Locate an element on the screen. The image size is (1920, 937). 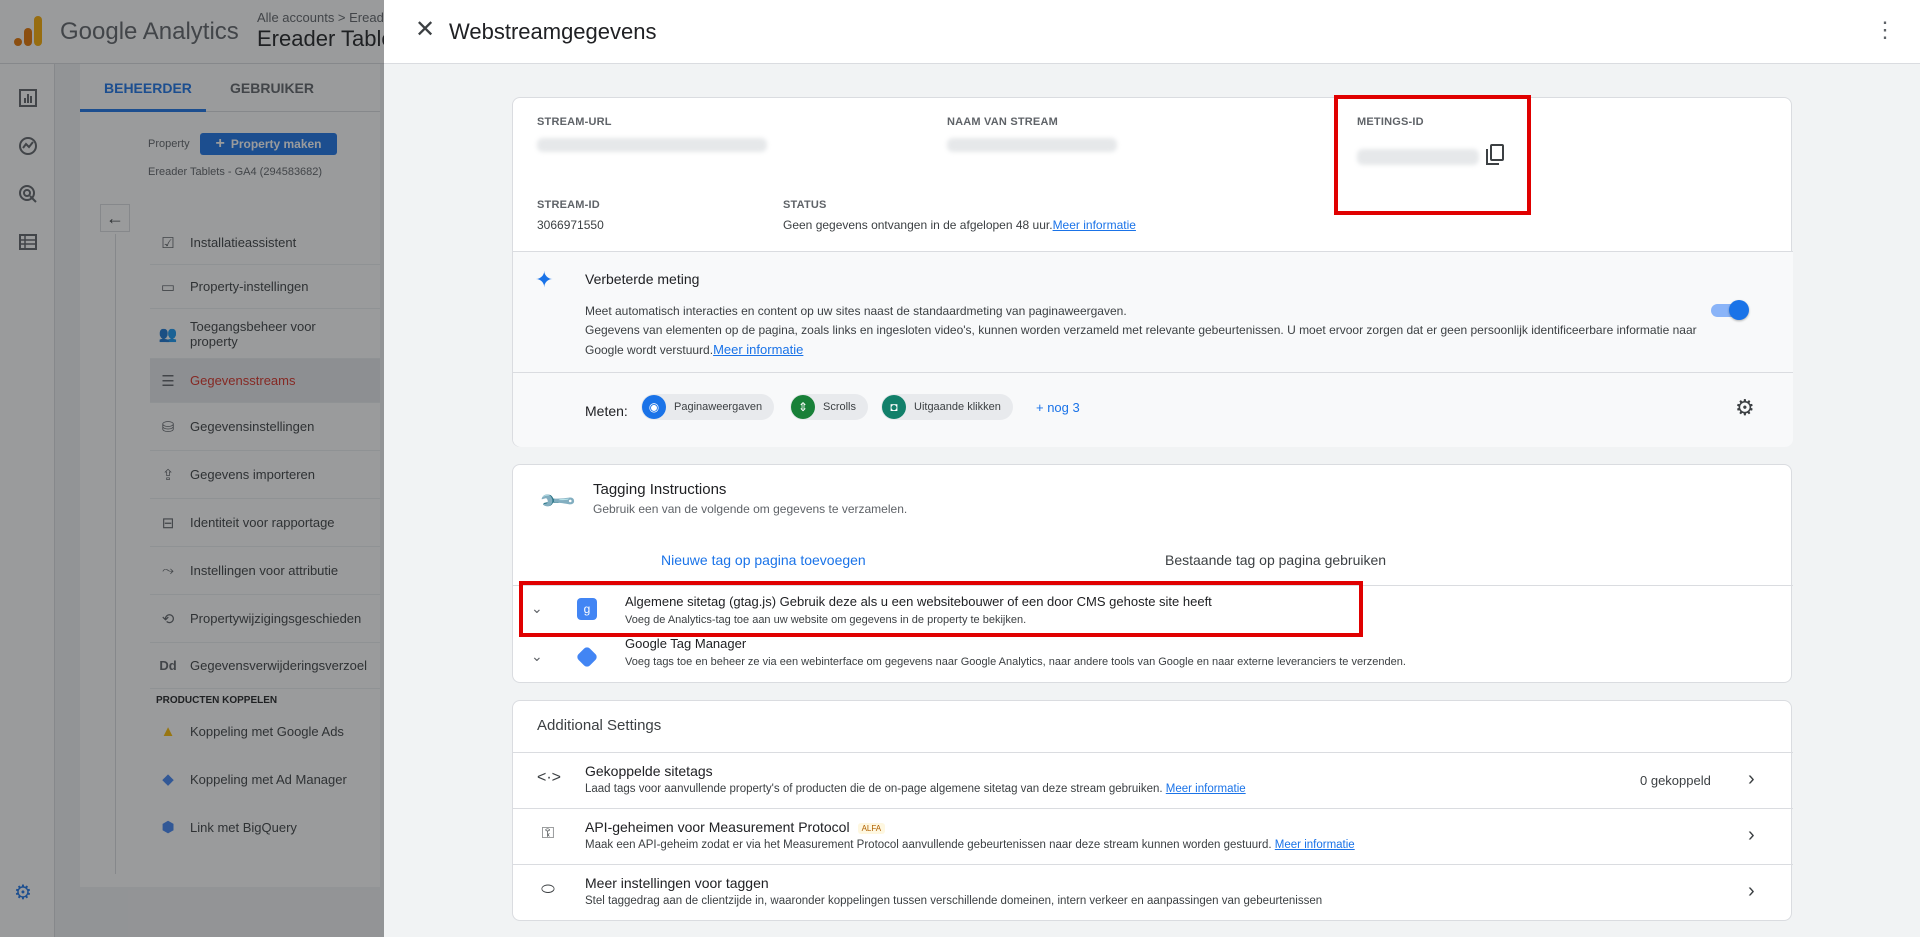
more-vert-icon: ⋮ is located at coordinates (1885, 30).